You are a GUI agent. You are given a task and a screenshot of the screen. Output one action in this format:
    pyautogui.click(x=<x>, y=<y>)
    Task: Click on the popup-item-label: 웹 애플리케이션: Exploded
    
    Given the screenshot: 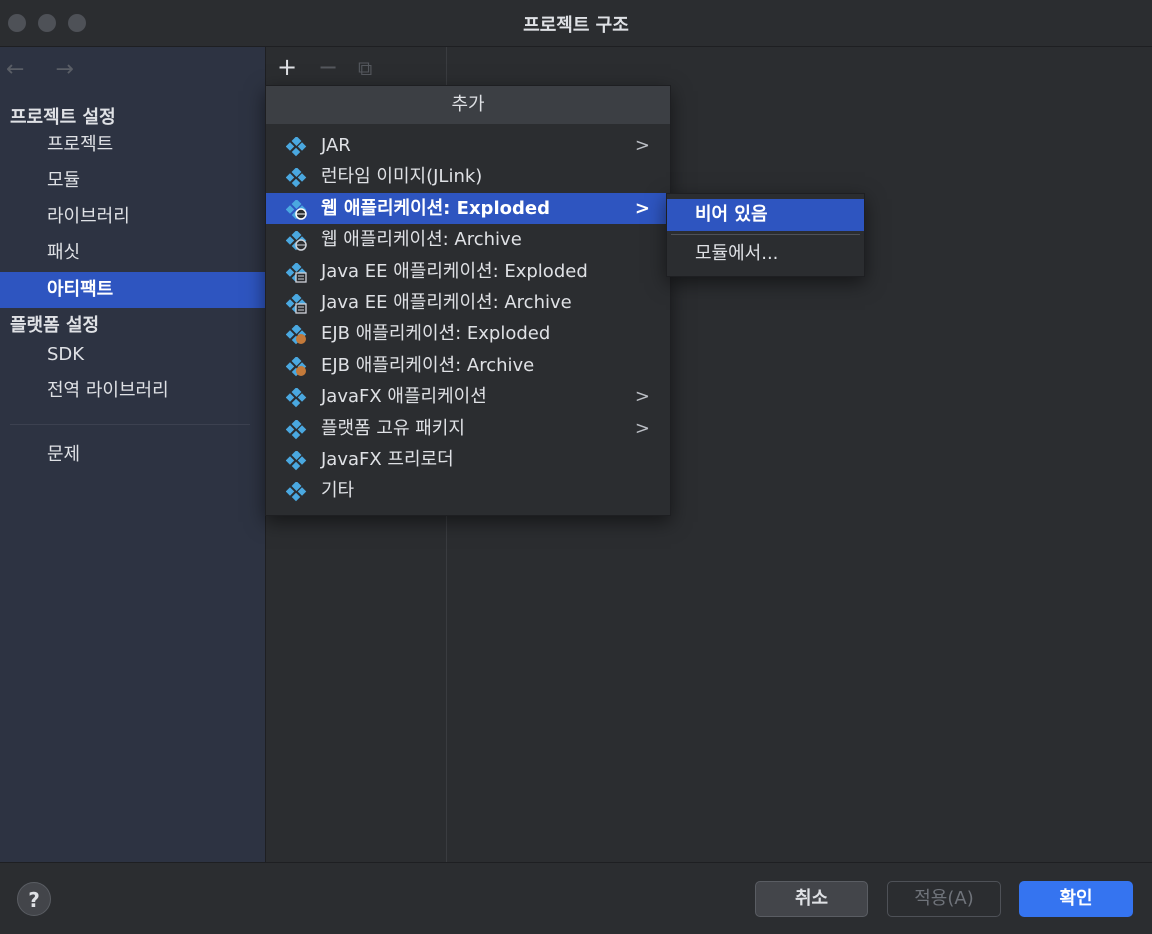 What is the action you would take?
    pyautogui.click(x=435, y=208)
    